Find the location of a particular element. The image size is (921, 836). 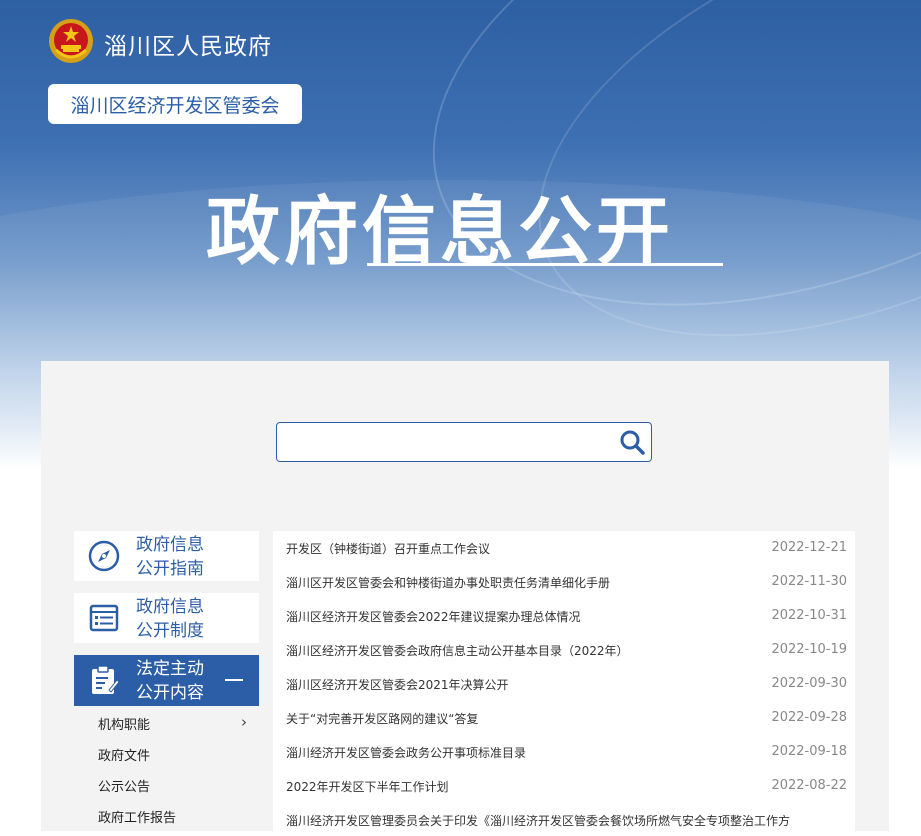

news-date: 2022-10-31 is located at coordinates (809, 615).